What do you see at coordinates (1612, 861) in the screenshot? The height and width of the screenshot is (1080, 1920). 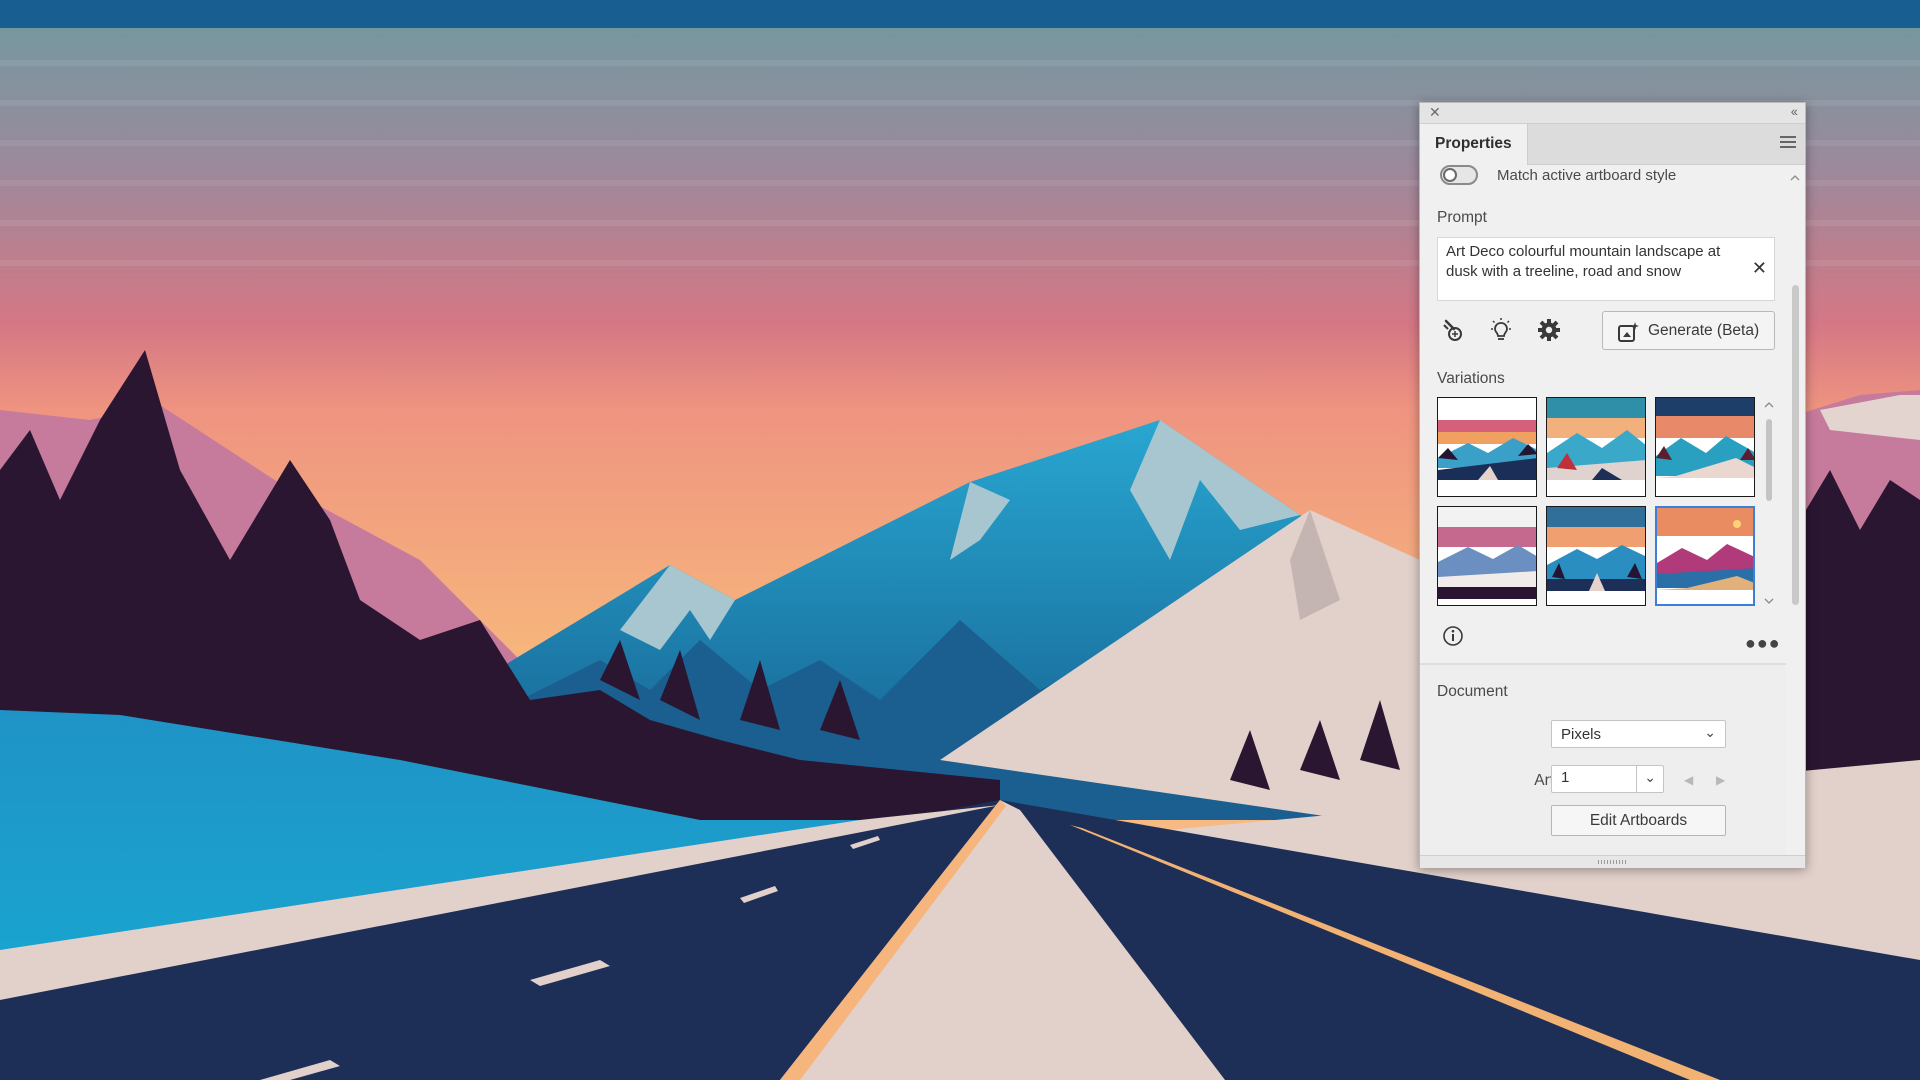 I see `panel-resize-grip` at bounding box center [1612, 861].